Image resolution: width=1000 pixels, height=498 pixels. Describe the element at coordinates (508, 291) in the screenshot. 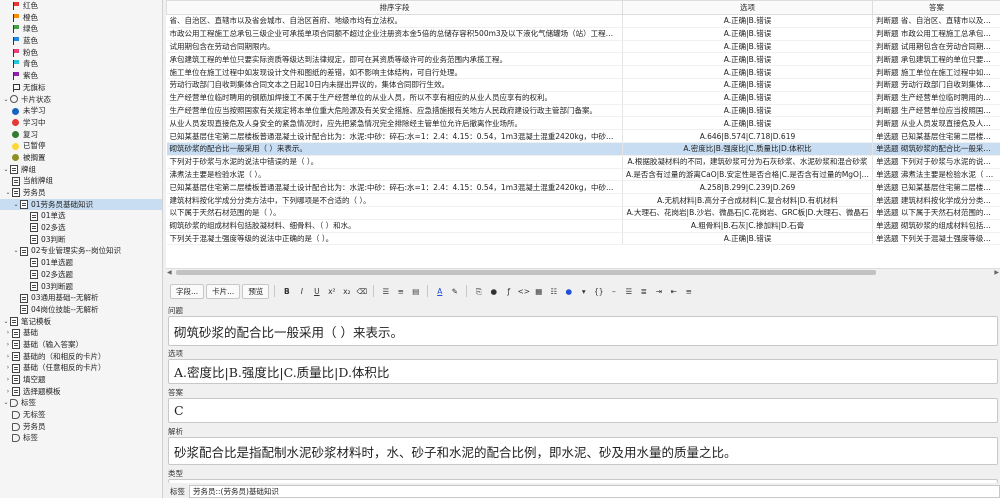

I see `formula-icon: ƒ` at that location.